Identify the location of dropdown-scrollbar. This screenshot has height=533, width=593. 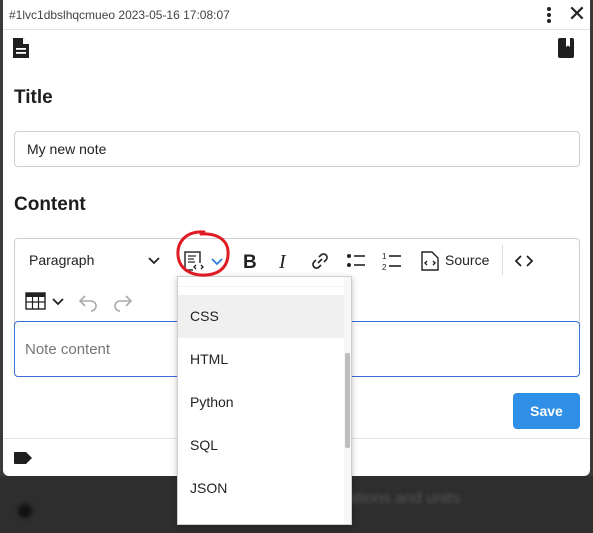
(347, 400).